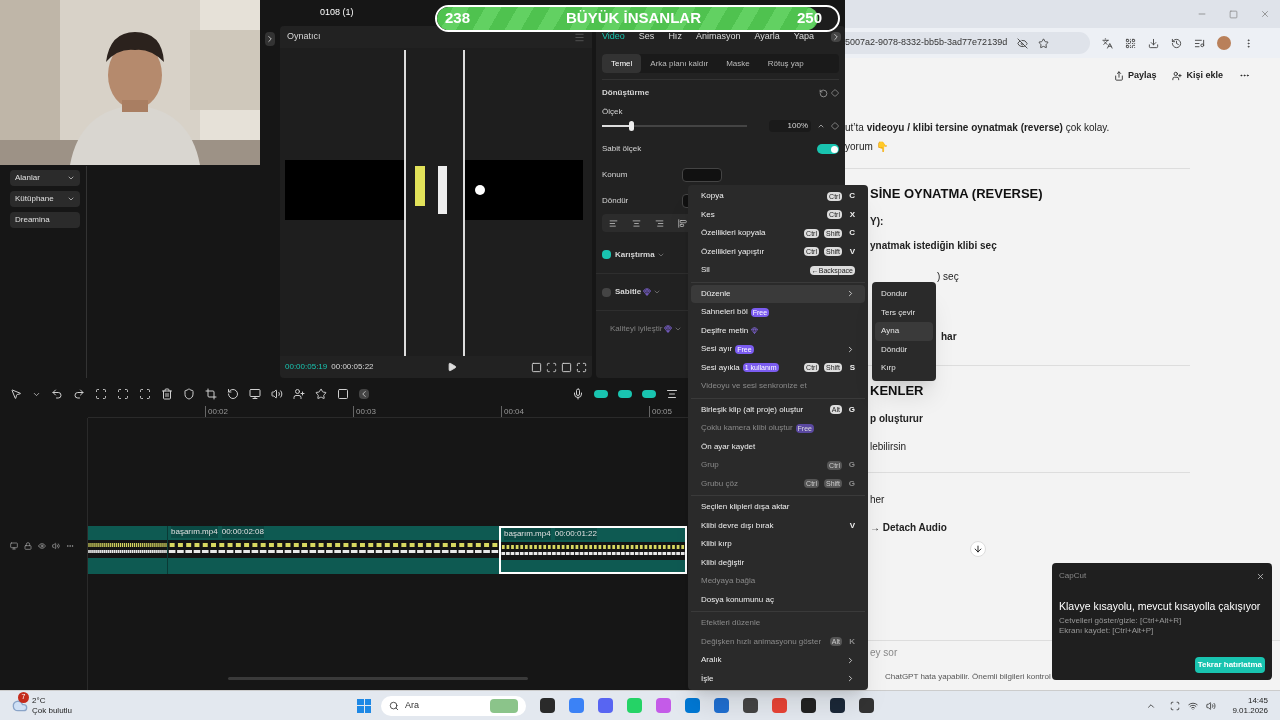 This screenshot has width=1280, height=720. I want to click on sidebar-item: Kütüphane, so click(45, 199).